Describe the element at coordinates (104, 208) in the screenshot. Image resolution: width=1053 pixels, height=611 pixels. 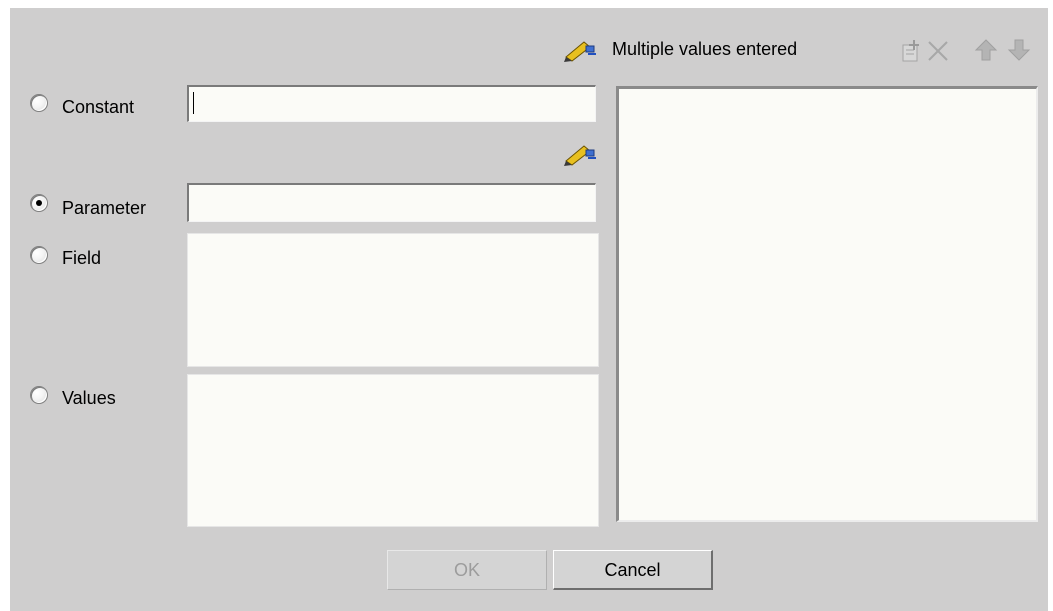
I see `parameter-label: Parameter` at that location.